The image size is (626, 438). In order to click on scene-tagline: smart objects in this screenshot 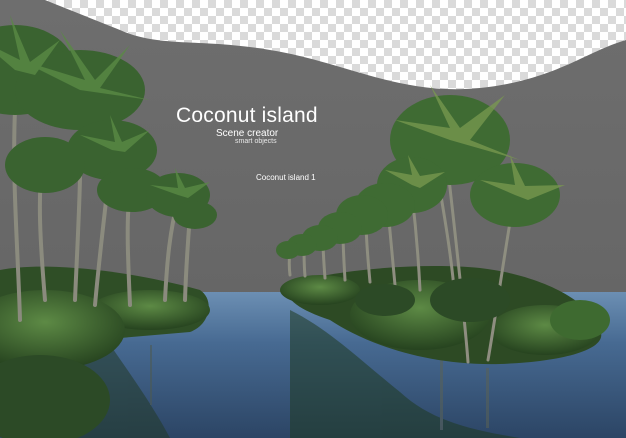, I will do `click(256, 141)`.